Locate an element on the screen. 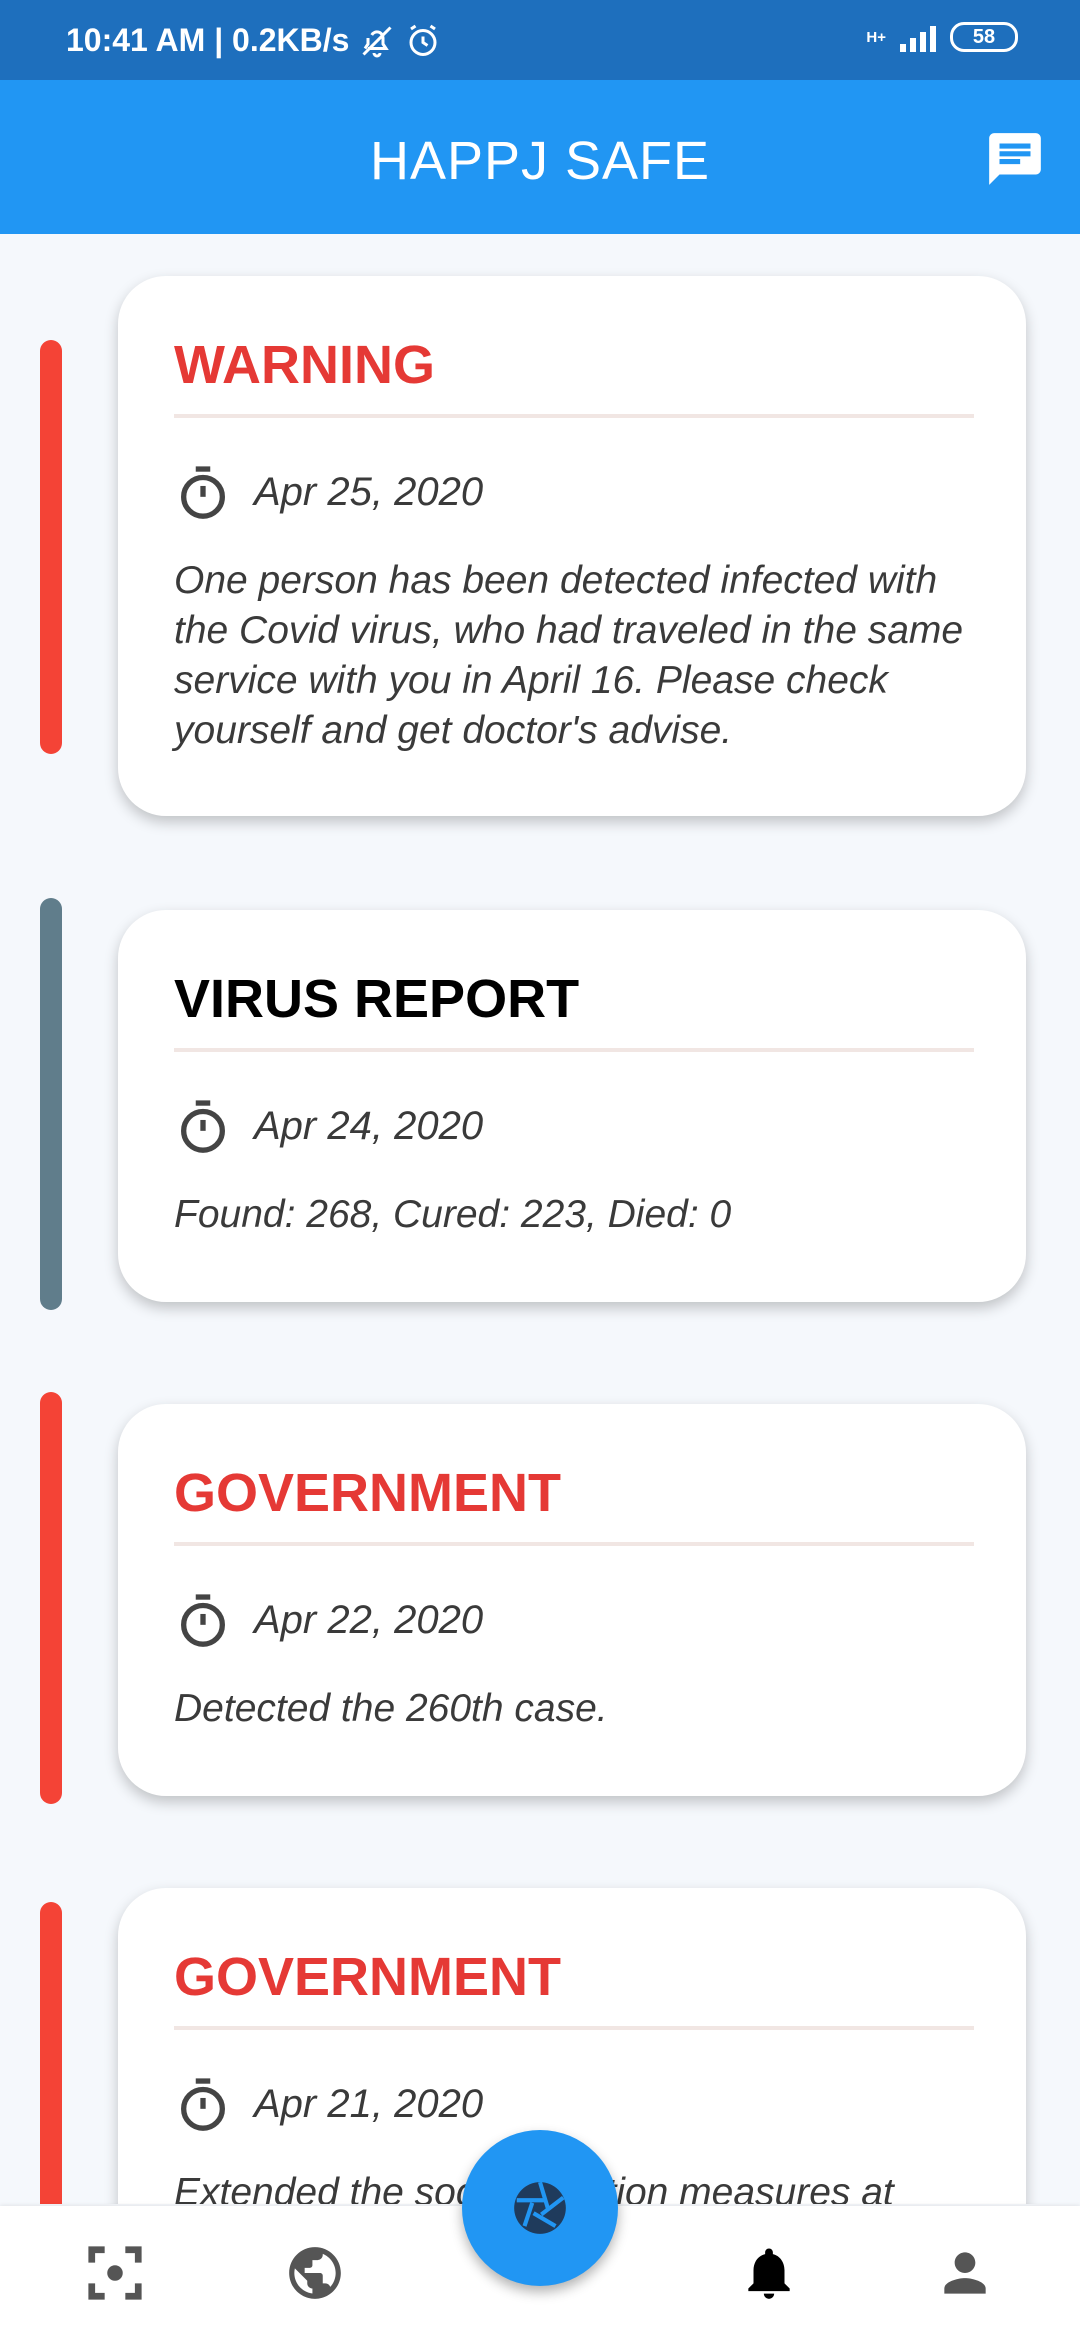 Image resolution: width=1080 pixels, height=2340 pixels. network-type: H+ is located at coordinates (876, 37).